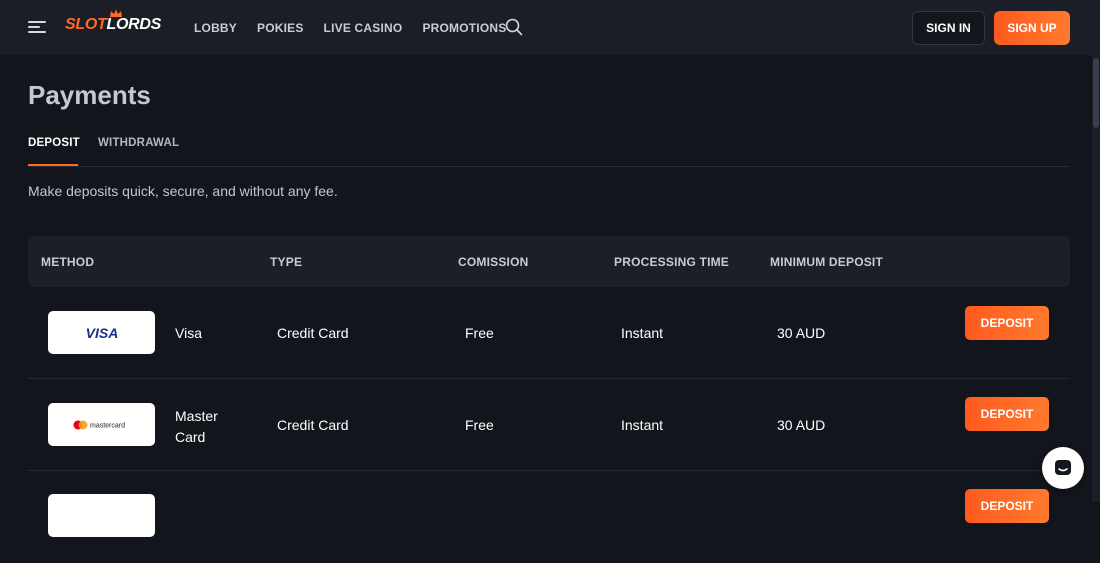  What do you see at coordinates (826, 262) in the screenshot?
I see `column-minimum-deposit: MINIMUM DEPOSIT` at bounding box center [826, 262].